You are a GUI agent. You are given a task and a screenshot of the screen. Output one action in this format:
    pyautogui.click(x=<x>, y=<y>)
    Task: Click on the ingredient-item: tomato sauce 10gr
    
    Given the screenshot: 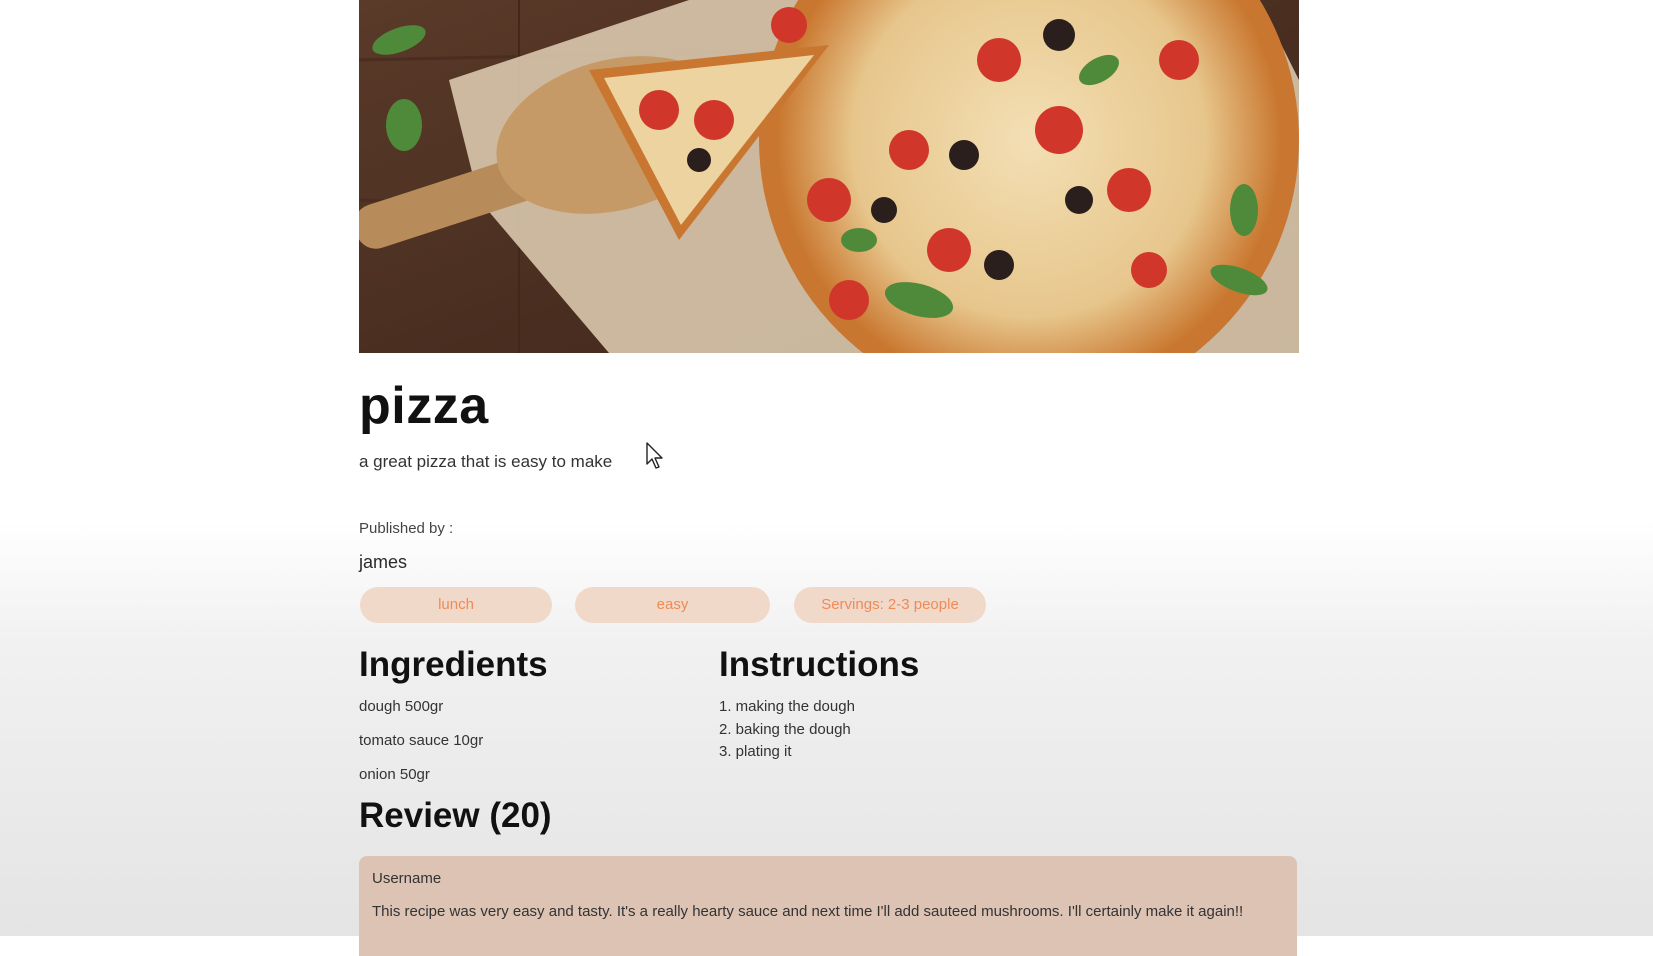 What is the action you would take?
    pyautogui.click(x=421, y=740)
    